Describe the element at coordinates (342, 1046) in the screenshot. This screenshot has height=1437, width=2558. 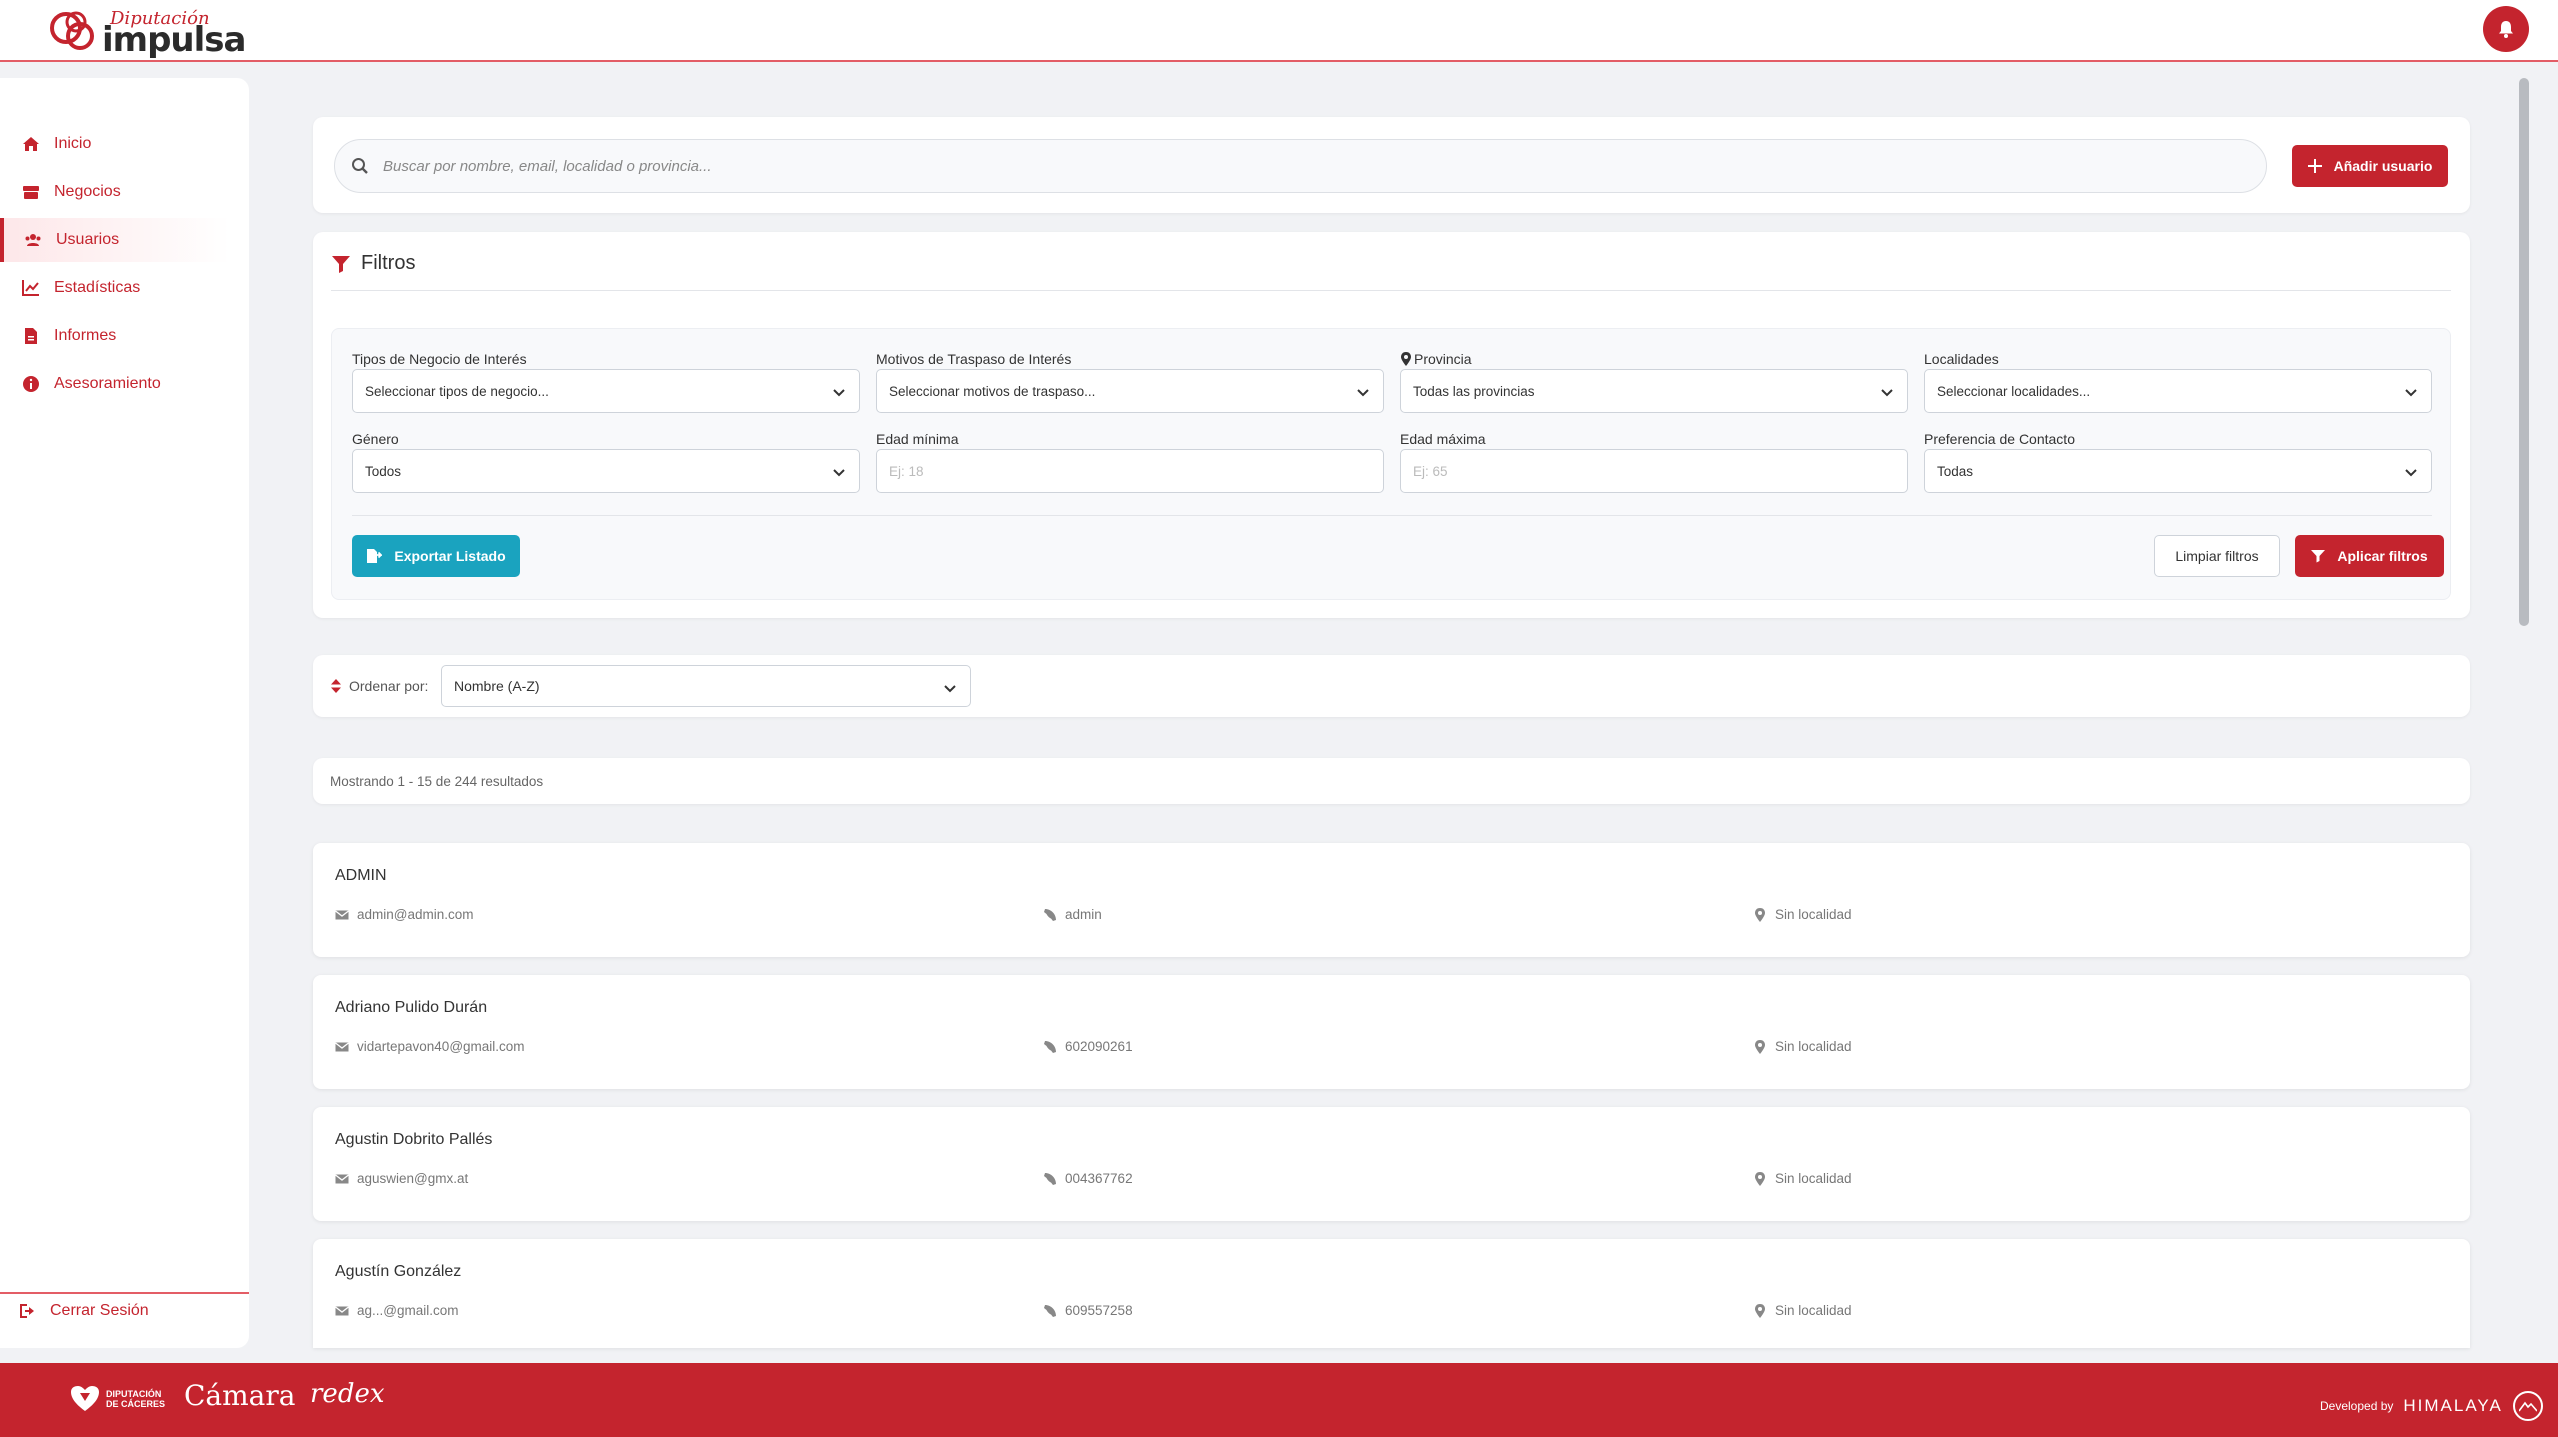
I see `envelope-icon` at that location.